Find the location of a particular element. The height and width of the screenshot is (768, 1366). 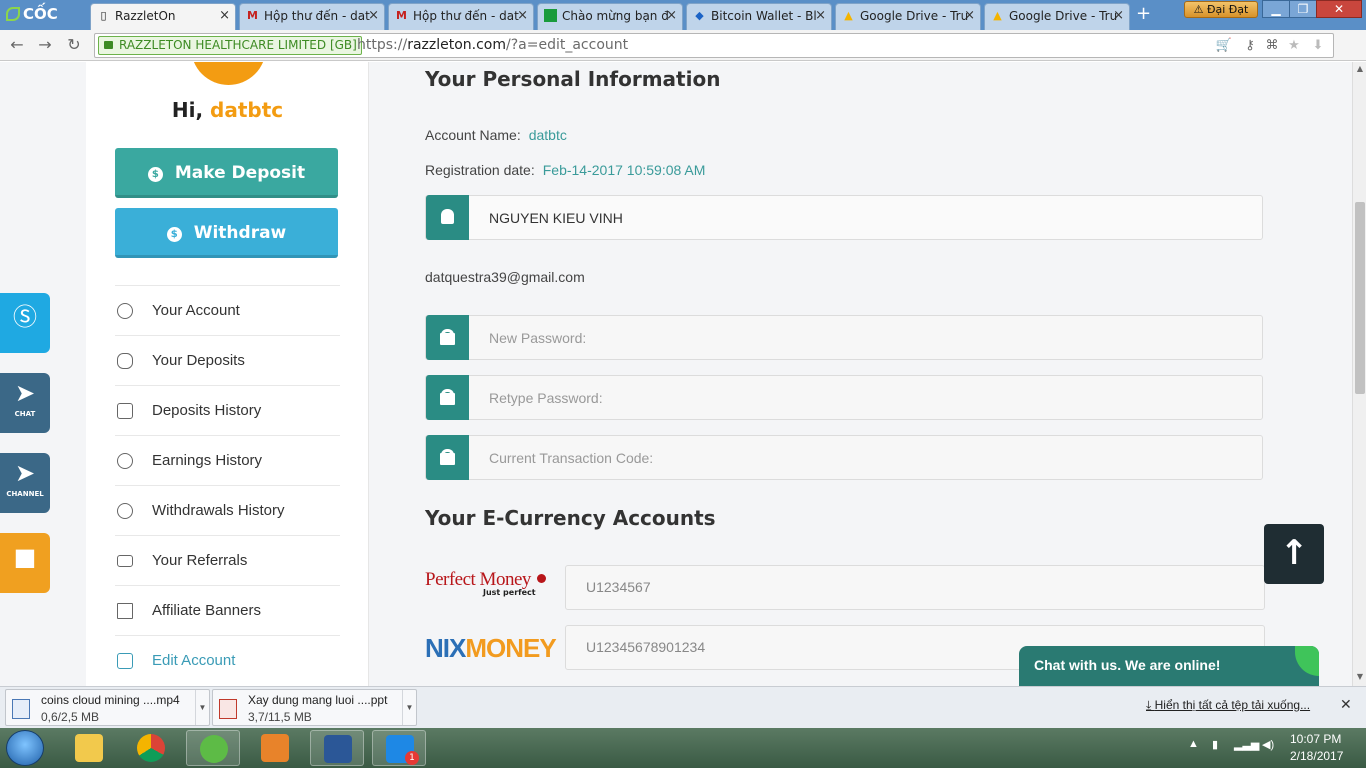

translate-icon: ⌘ is located at coordinates (1272, 46).